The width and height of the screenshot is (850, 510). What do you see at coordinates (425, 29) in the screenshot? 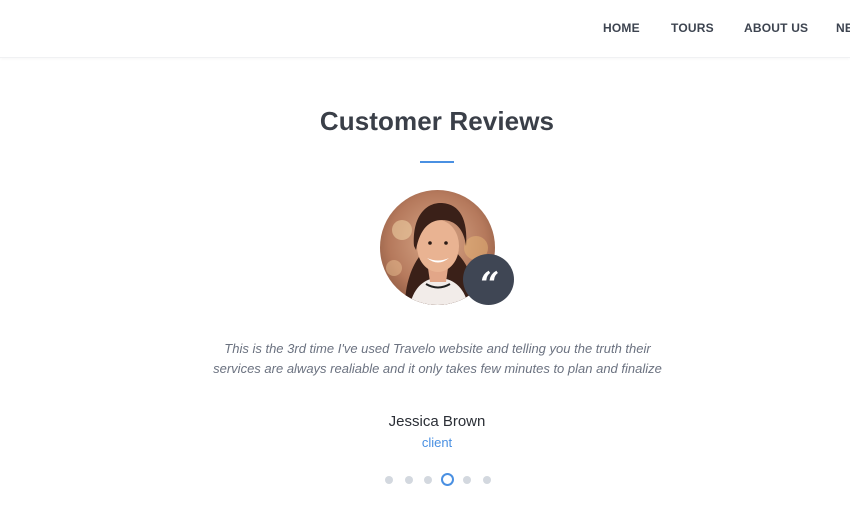
I see `top-navigation-bar: HOME TOURS ABOUT US NEWS` at bounding box center [425, 29].